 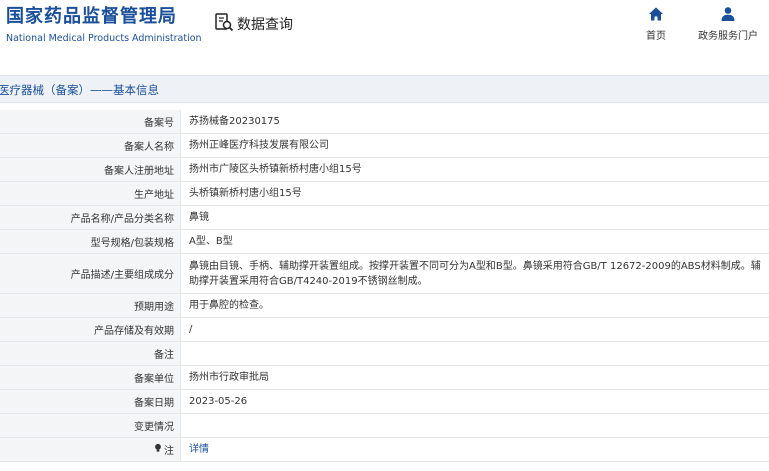 I want to click on details-link: 详情, so click(x=475, y=449).